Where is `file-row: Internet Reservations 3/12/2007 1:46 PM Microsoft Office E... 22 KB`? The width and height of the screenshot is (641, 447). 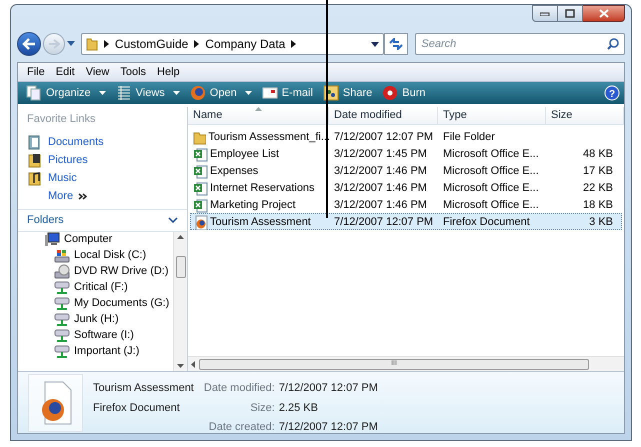 file-row: Internet Reservations 3/12/2007 1:46 PM Microsoft Office E... 22 KB is located at coordinates (406, 187).